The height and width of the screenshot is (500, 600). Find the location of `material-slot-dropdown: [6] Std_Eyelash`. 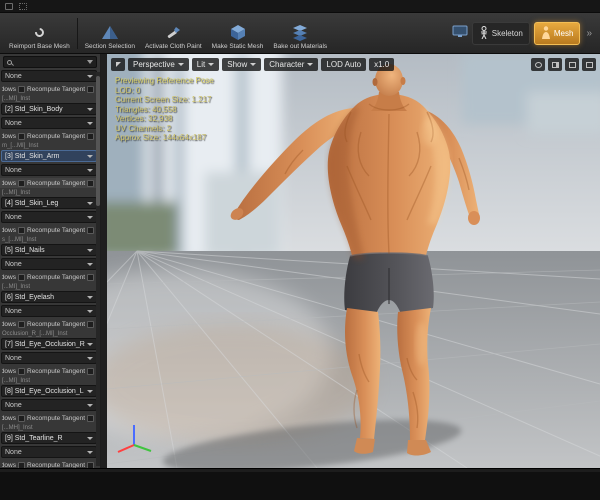

material-slot-dropdown: [6] Std_Eyelash is located at coordinates (49, 297).